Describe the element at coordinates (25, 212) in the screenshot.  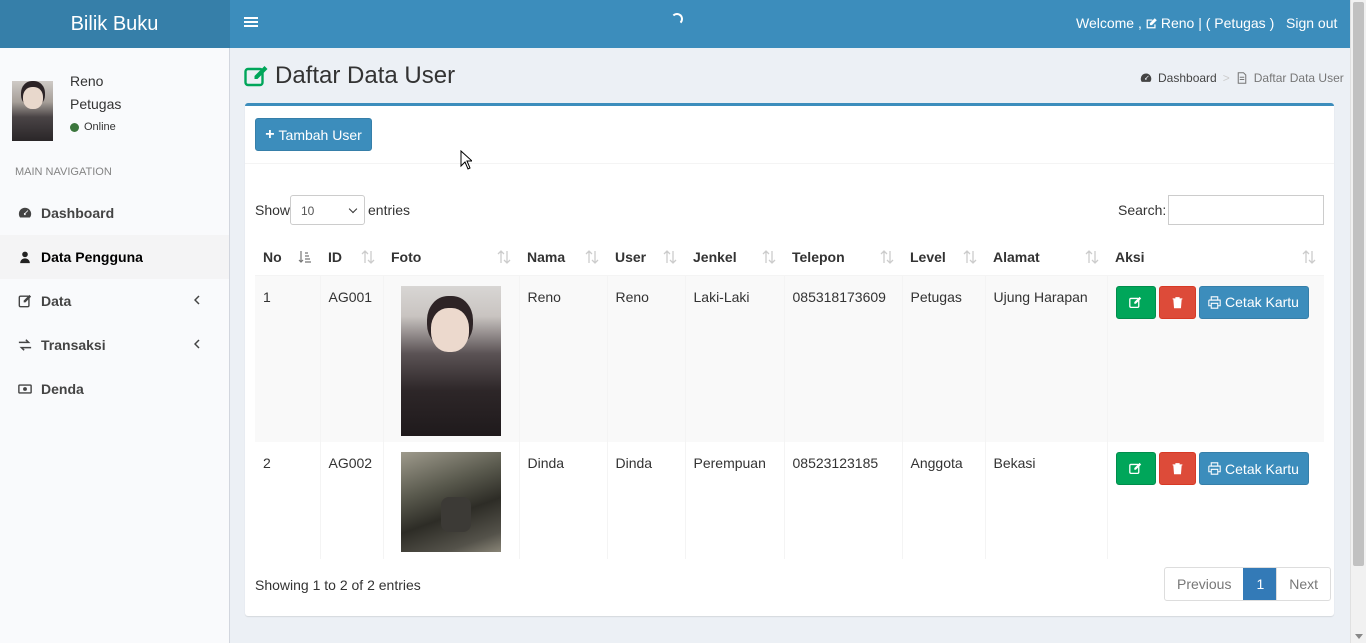
I see `dashboard-icon` at that location.